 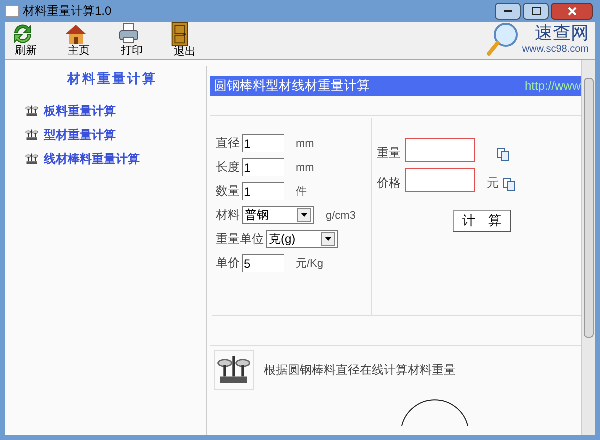 I want to click on toolbar-button: 退出, so click(x=196, y=40).